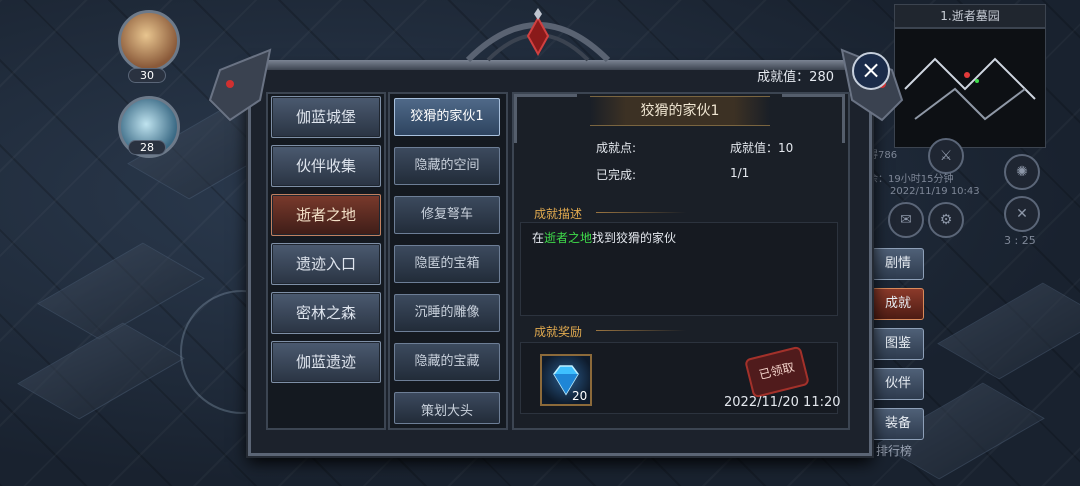  I want to click on description-place: 逝者之地, so click(568, 238).